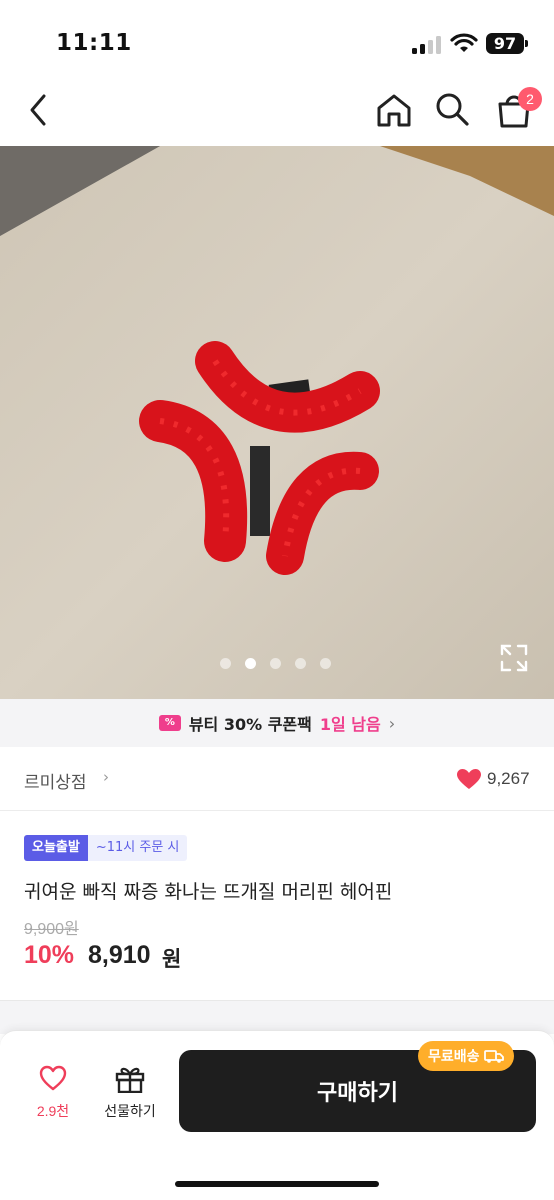 Image resolution: width=554 pixels, height=1200 pixels. Describe the element at coordinates (350, 724) in the screenshot. I see `coupon-days: 1일 남음` at that location.